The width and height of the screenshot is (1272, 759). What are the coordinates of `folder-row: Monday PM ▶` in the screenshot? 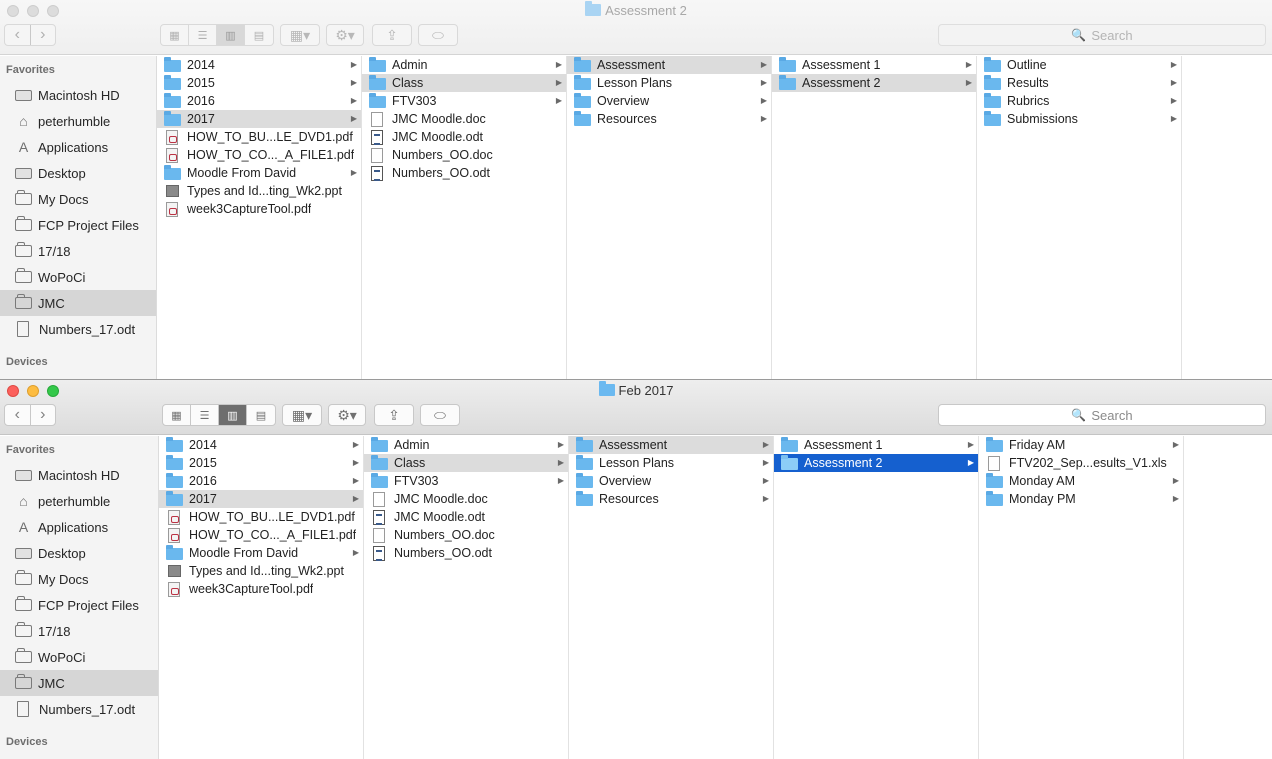 It's located at (1081, 499).